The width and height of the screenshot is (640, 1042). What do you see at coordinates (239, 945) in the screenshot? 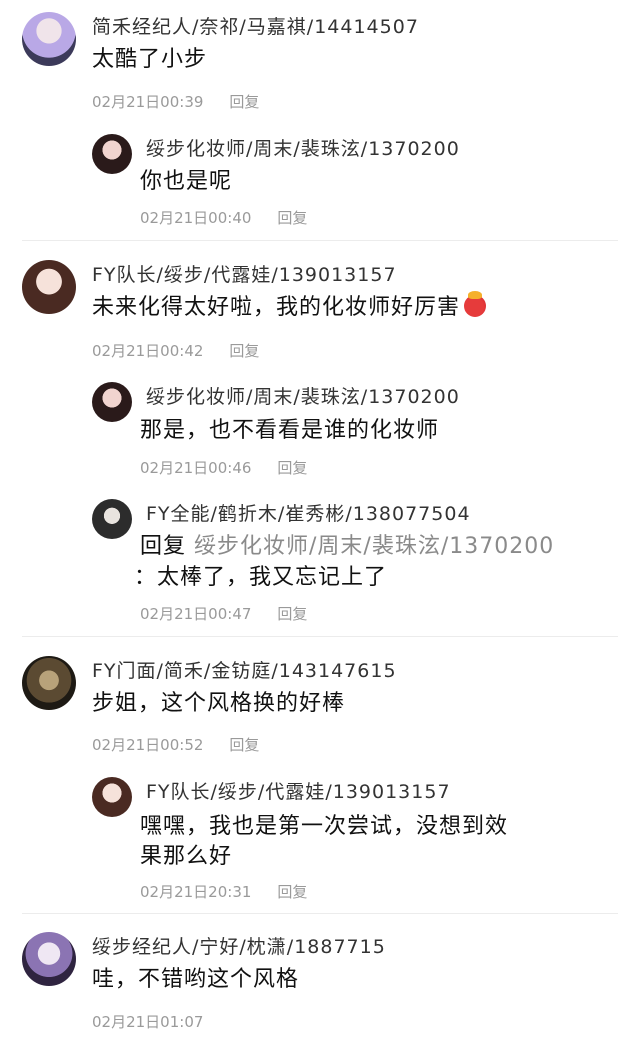
I see `commenter-name: 绥步经纪人/宁好/枕潇/1887715` at bounding box center [239, 945].